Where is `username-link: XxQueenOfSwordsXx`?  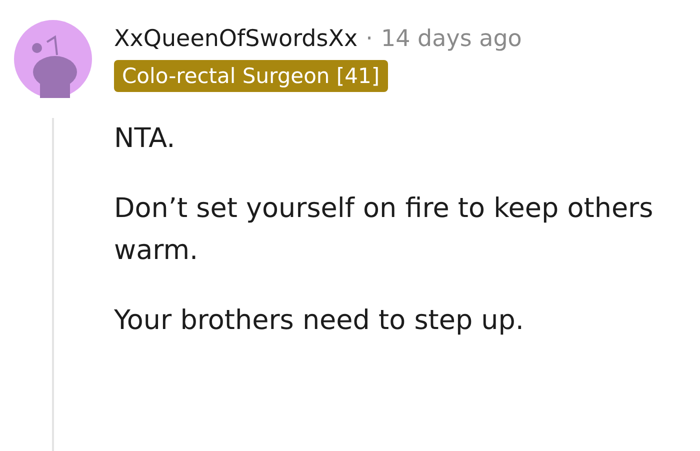 username-link: XxQueenOfSwordsXx is located at coordinates (236, 39).